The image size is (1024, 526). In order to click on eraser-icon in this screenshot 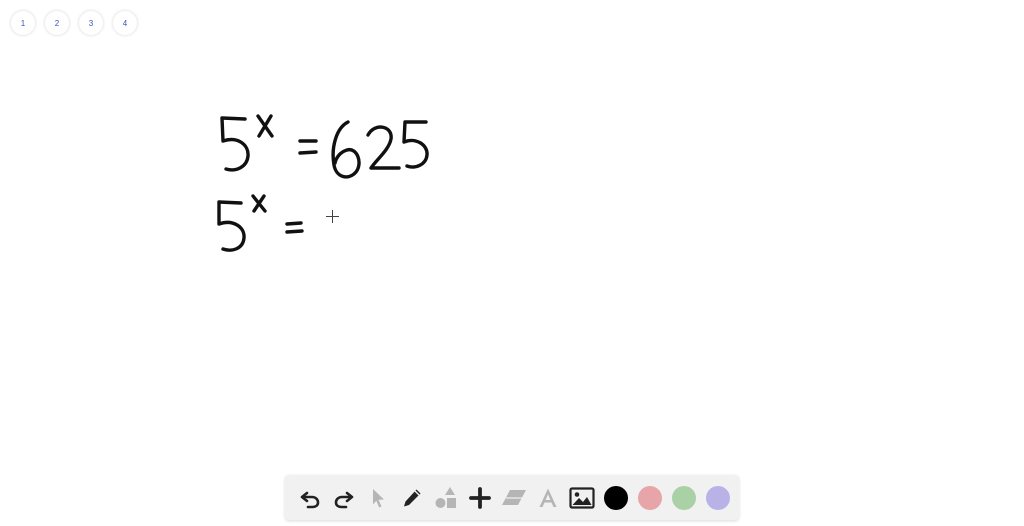, I will do `click(514, 497)`.